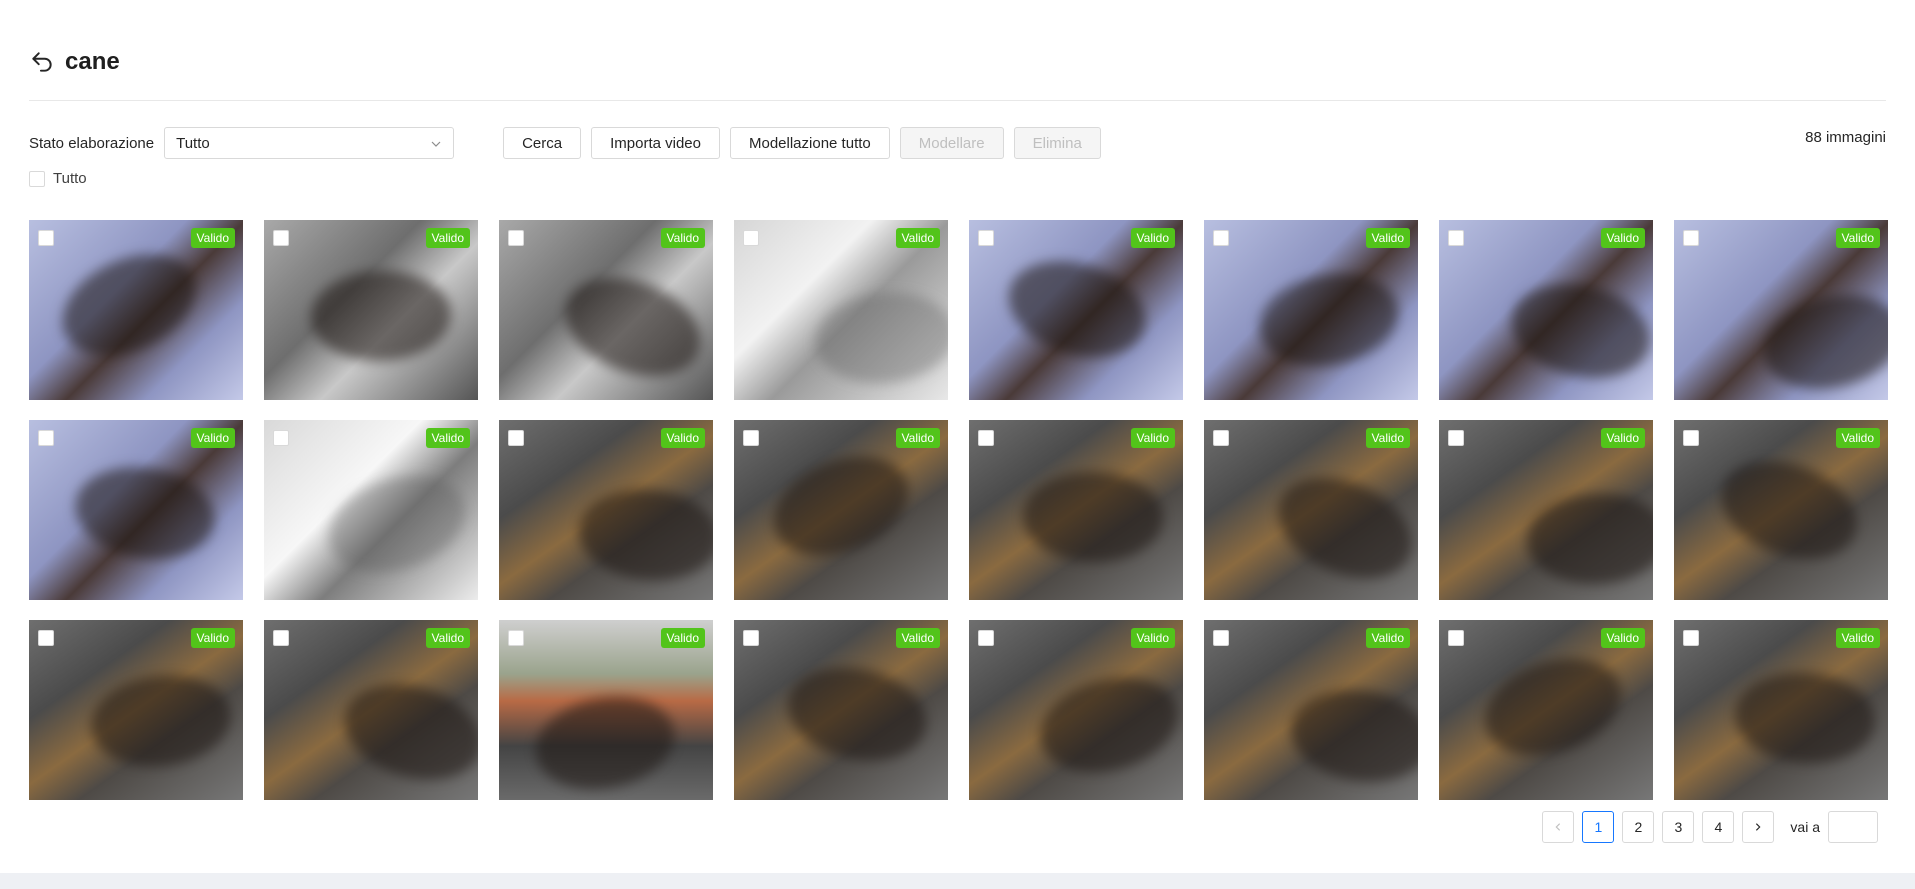  I want to click on prev-page-button, so click(1558, 827).